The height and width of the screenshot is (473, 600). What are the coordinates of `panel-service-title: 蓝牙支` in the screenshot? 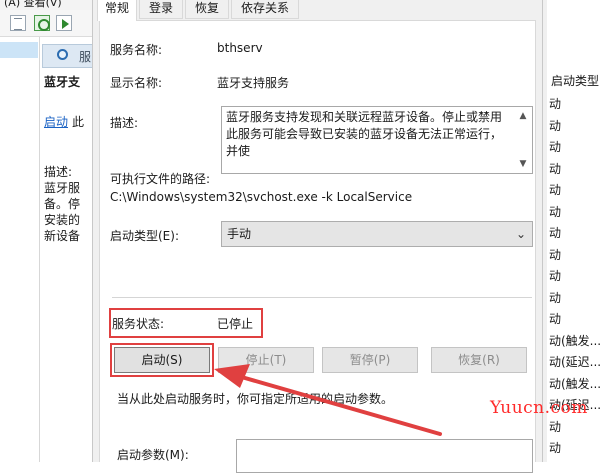 It's located at (62, 82).